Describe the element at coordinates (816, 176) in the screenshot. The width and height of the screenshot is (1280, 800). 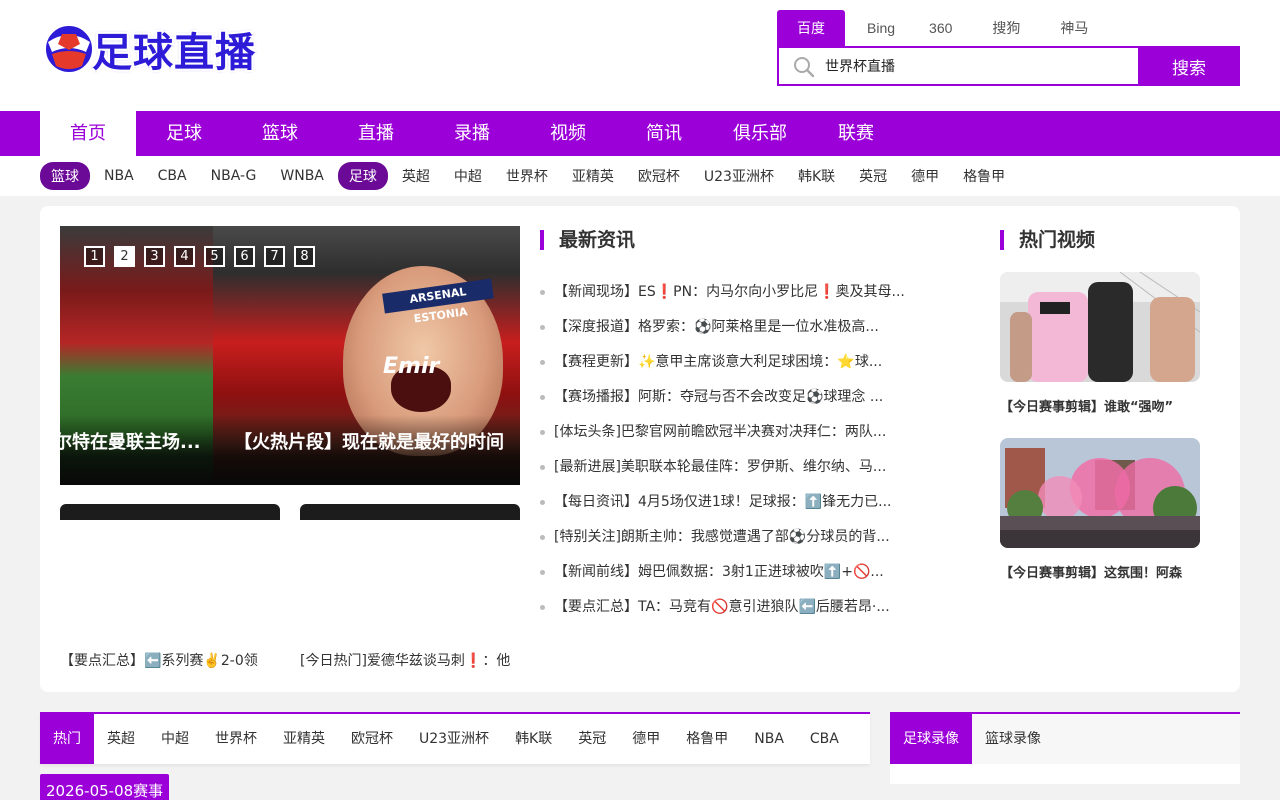
I see `subnav-link: 韩K联` at that location.